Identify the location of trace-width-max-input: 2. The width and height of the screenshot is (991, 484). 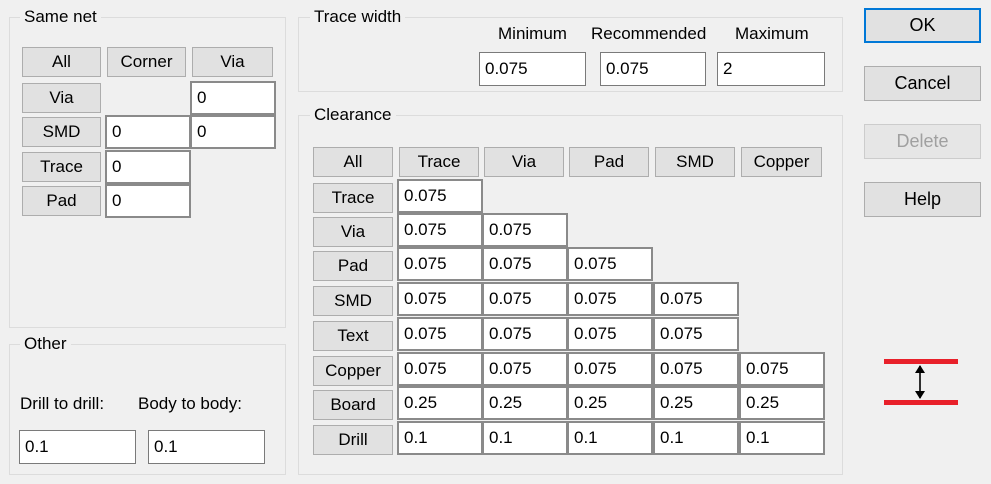
(771, 69).